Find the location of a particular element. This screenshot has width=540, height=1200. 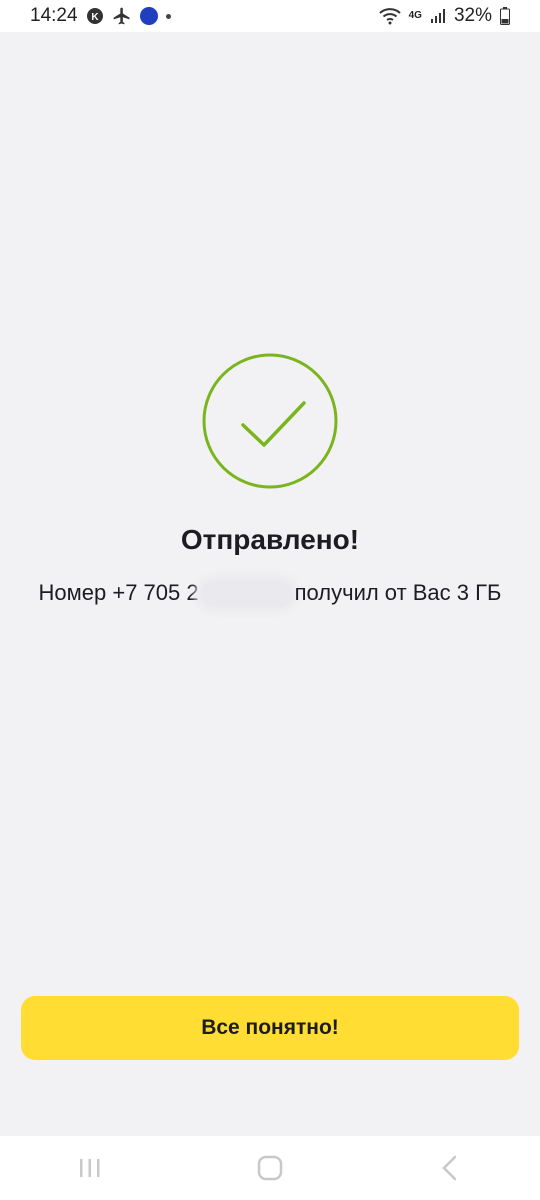

redacted-number is located at coordinates (246, 594).